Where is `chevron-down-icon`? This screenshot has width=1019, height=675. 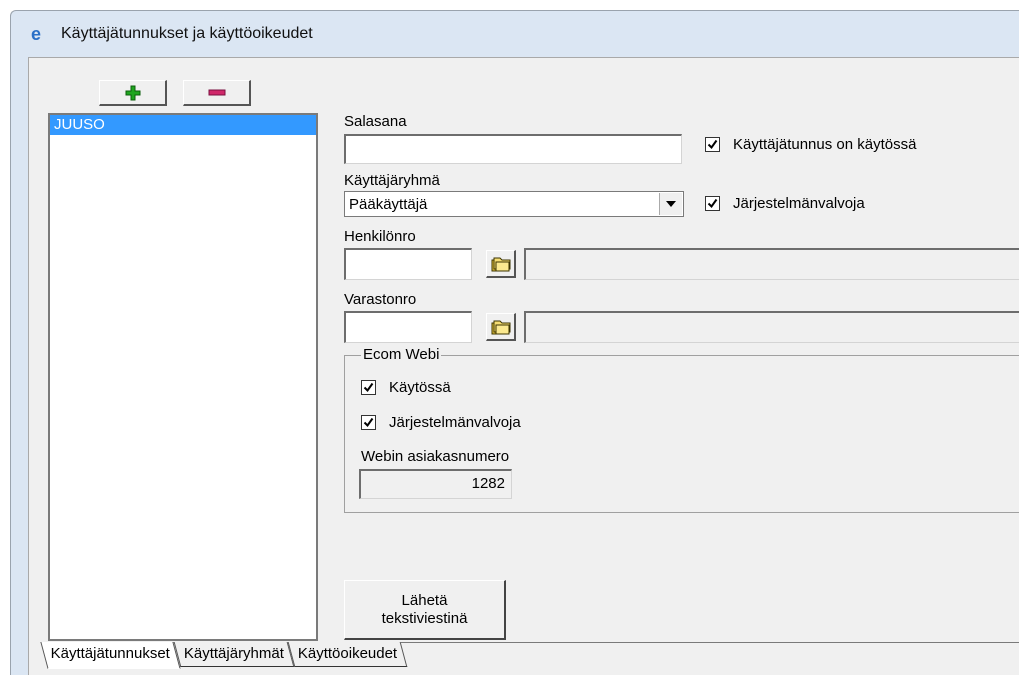 chevron-down-icon is located at coordinates (670, 204).